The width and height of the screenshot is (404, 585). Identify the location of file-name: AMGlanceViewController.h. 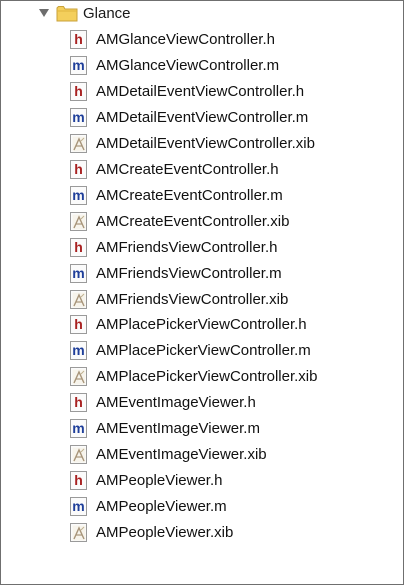
(185, 39).